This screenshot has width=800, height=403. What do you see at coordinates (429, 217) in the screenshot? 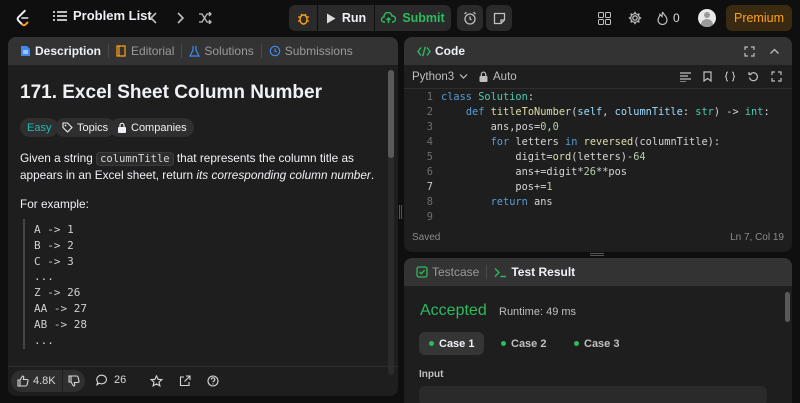
I see `line-number: 9` at bounding box center [429, 217].